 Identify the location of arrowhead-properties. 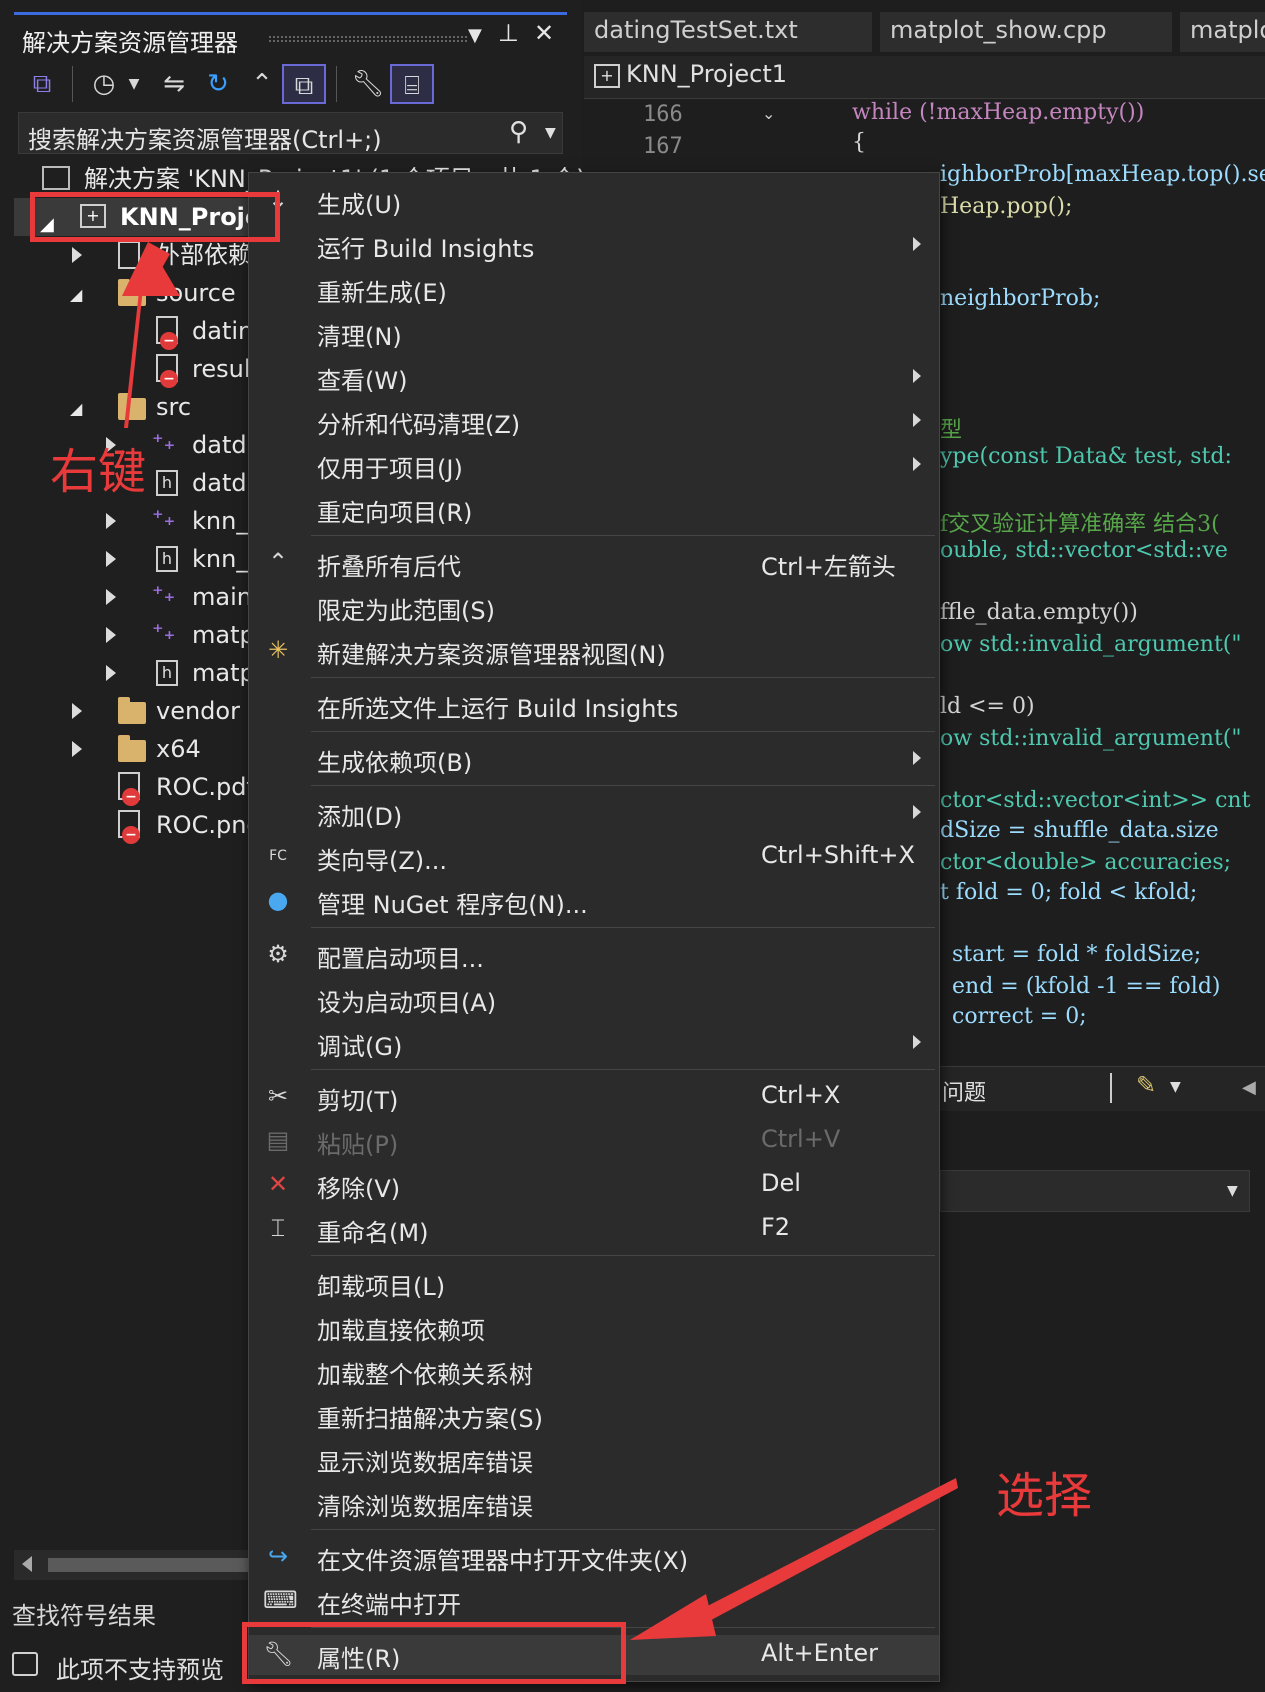
(673, 1617).